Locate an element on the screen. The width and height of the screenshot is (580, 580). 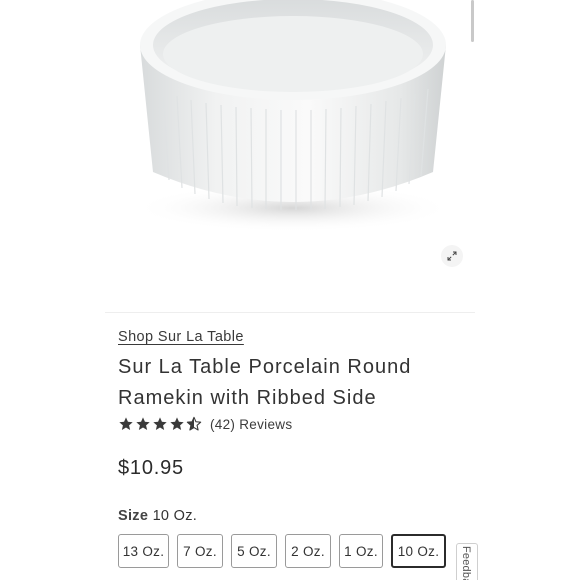
size-selected: Size 10 Oz. is located at coordinates (157, 516).